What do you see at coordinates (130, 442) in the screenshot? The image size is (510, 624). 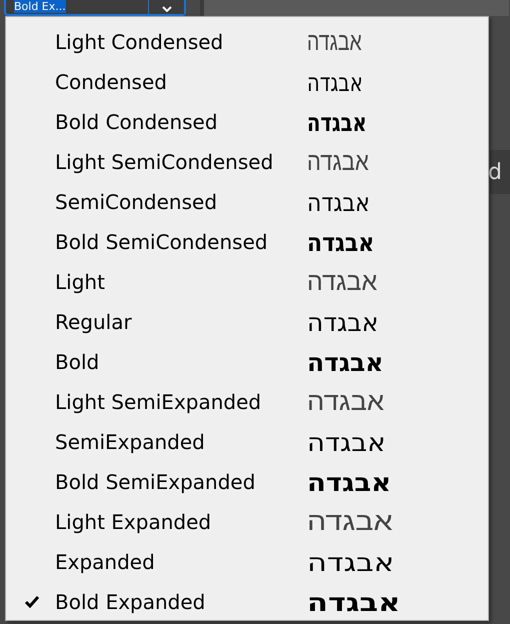 I see `style-name: SemiExpanded` at bounding box center [130, 442].